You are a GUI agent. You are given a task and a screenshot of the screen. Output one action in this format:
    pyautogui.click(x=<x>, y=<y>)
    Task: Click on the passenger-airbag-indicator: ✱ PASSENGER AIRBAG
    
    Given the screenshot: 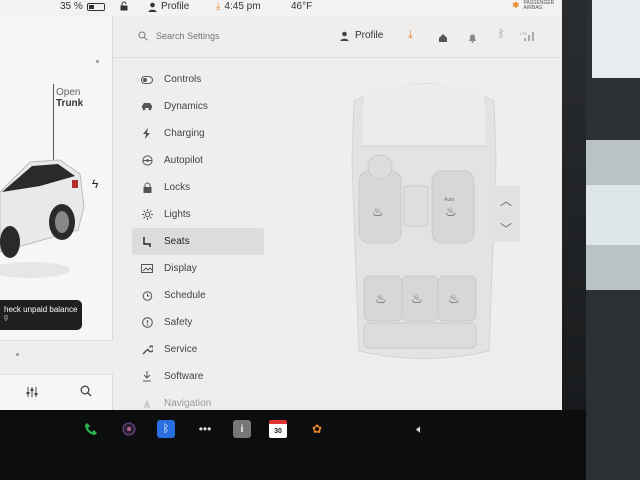 What is the action you would take?
    pyautogui.click(x=533, y=5)
    